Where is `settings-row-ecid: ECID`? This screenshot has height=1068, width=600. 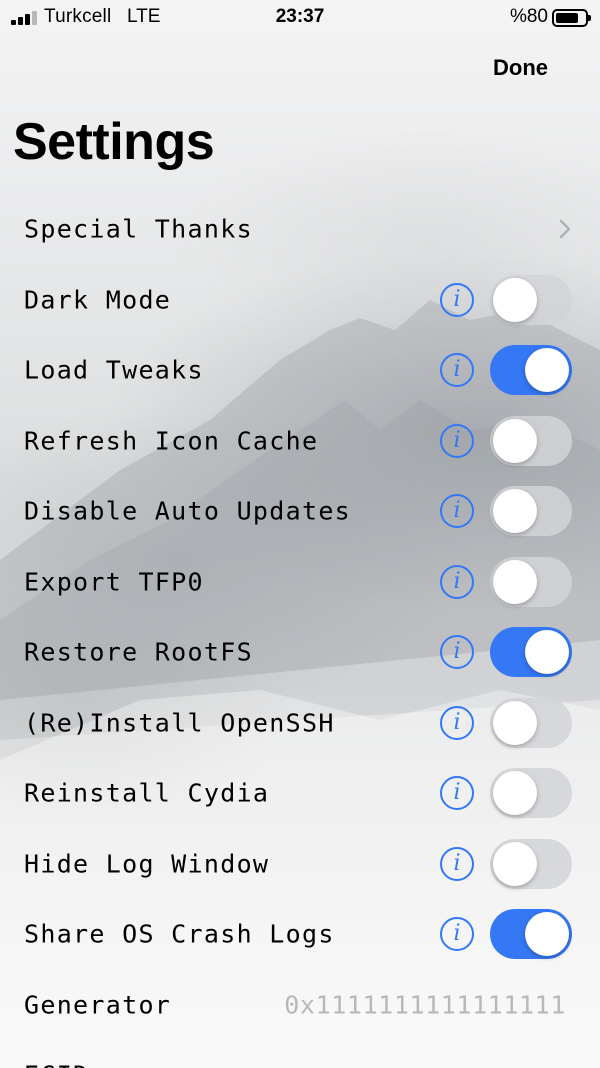
settings-row-ecid: ECID is located at coordinates (300, 1054).